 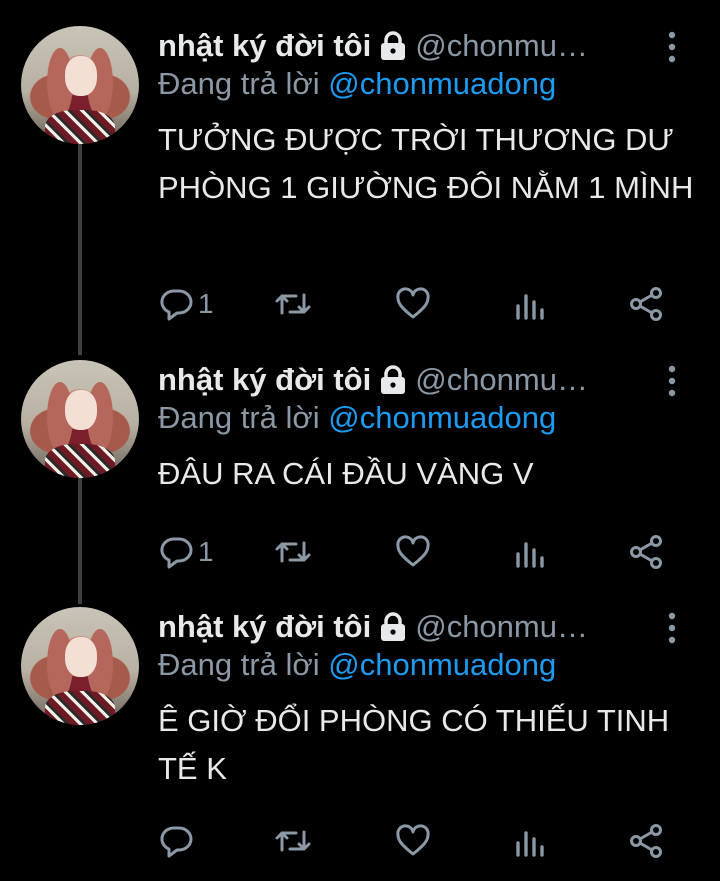 What do you see at coordinates (414, 744) in the screenshot?
I see `tweet-text: Ê GIỜ ĐỔI PHÒNG CÓ THIẾU TINH TẾ K` at bounding box center [414, 744].